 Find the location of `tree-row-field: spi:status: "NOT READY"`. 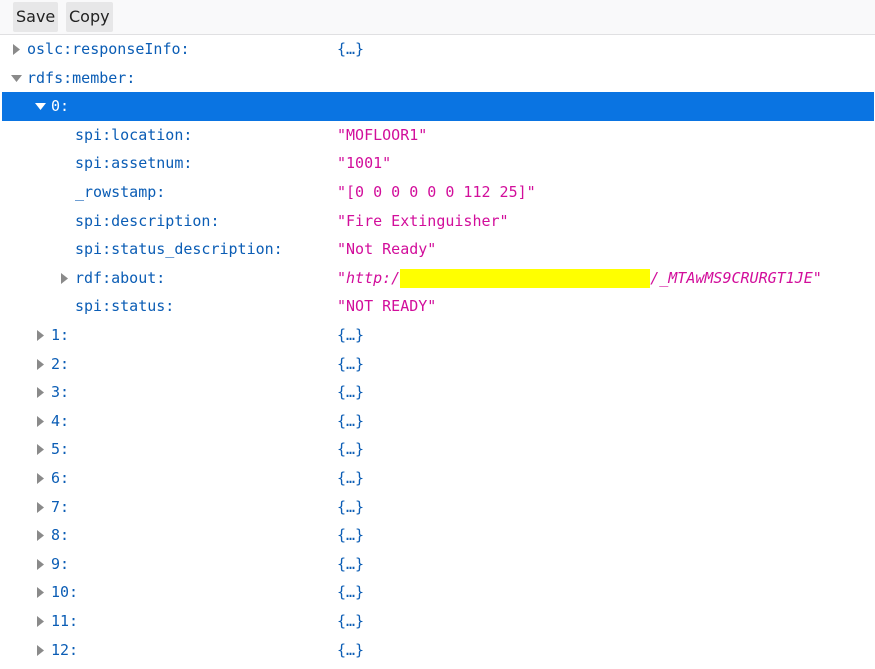

tree-row-field: spi:status: "NOT READY" is located at coordinates (438, 306).